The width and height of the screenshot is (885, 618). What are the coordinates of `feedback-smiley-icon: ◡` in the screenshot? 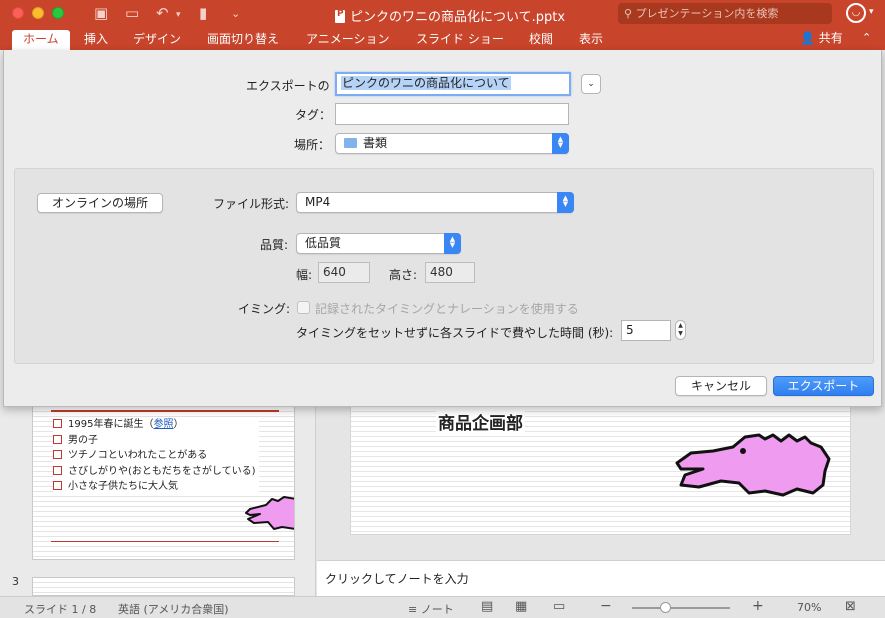 It's located at (856, 13).